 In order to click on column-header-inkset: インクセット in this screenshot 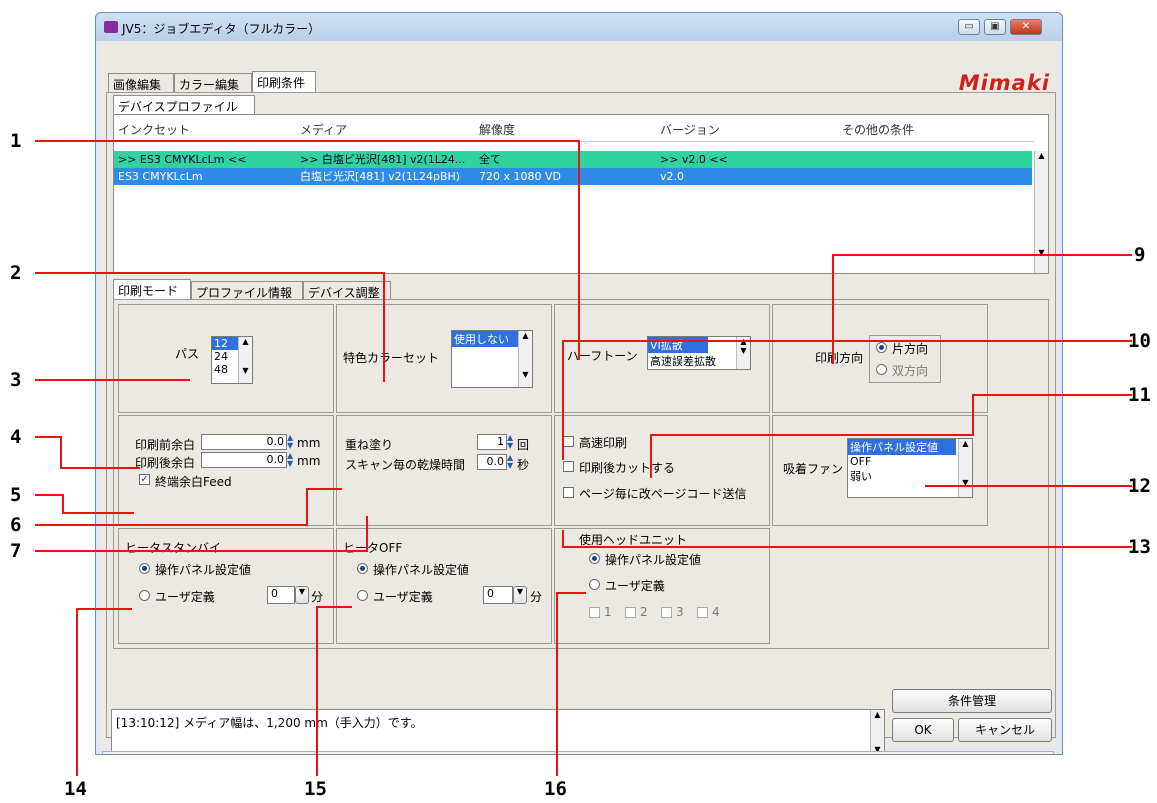, I will do `click(154, 129)`.